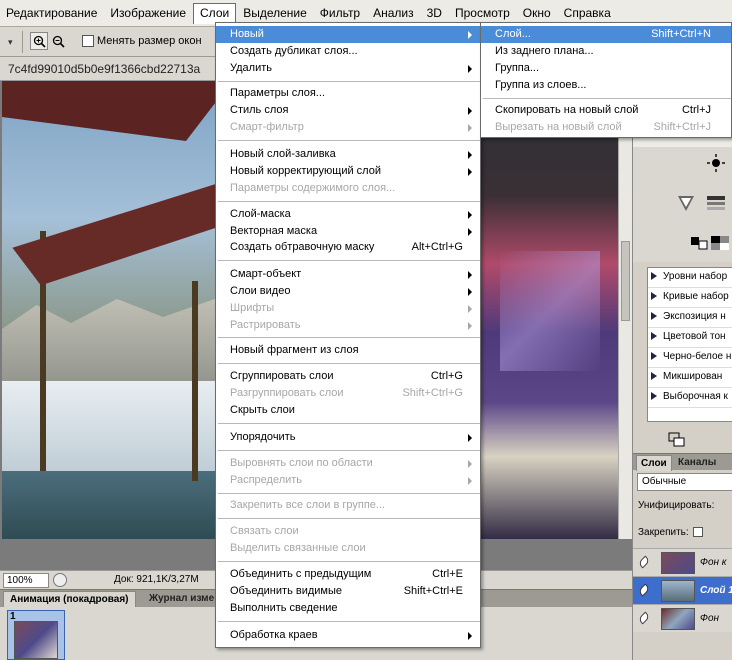 The width and height of the screenshot is (732, 660). I want to click on lock-transparent-icon, so click(697, 532).